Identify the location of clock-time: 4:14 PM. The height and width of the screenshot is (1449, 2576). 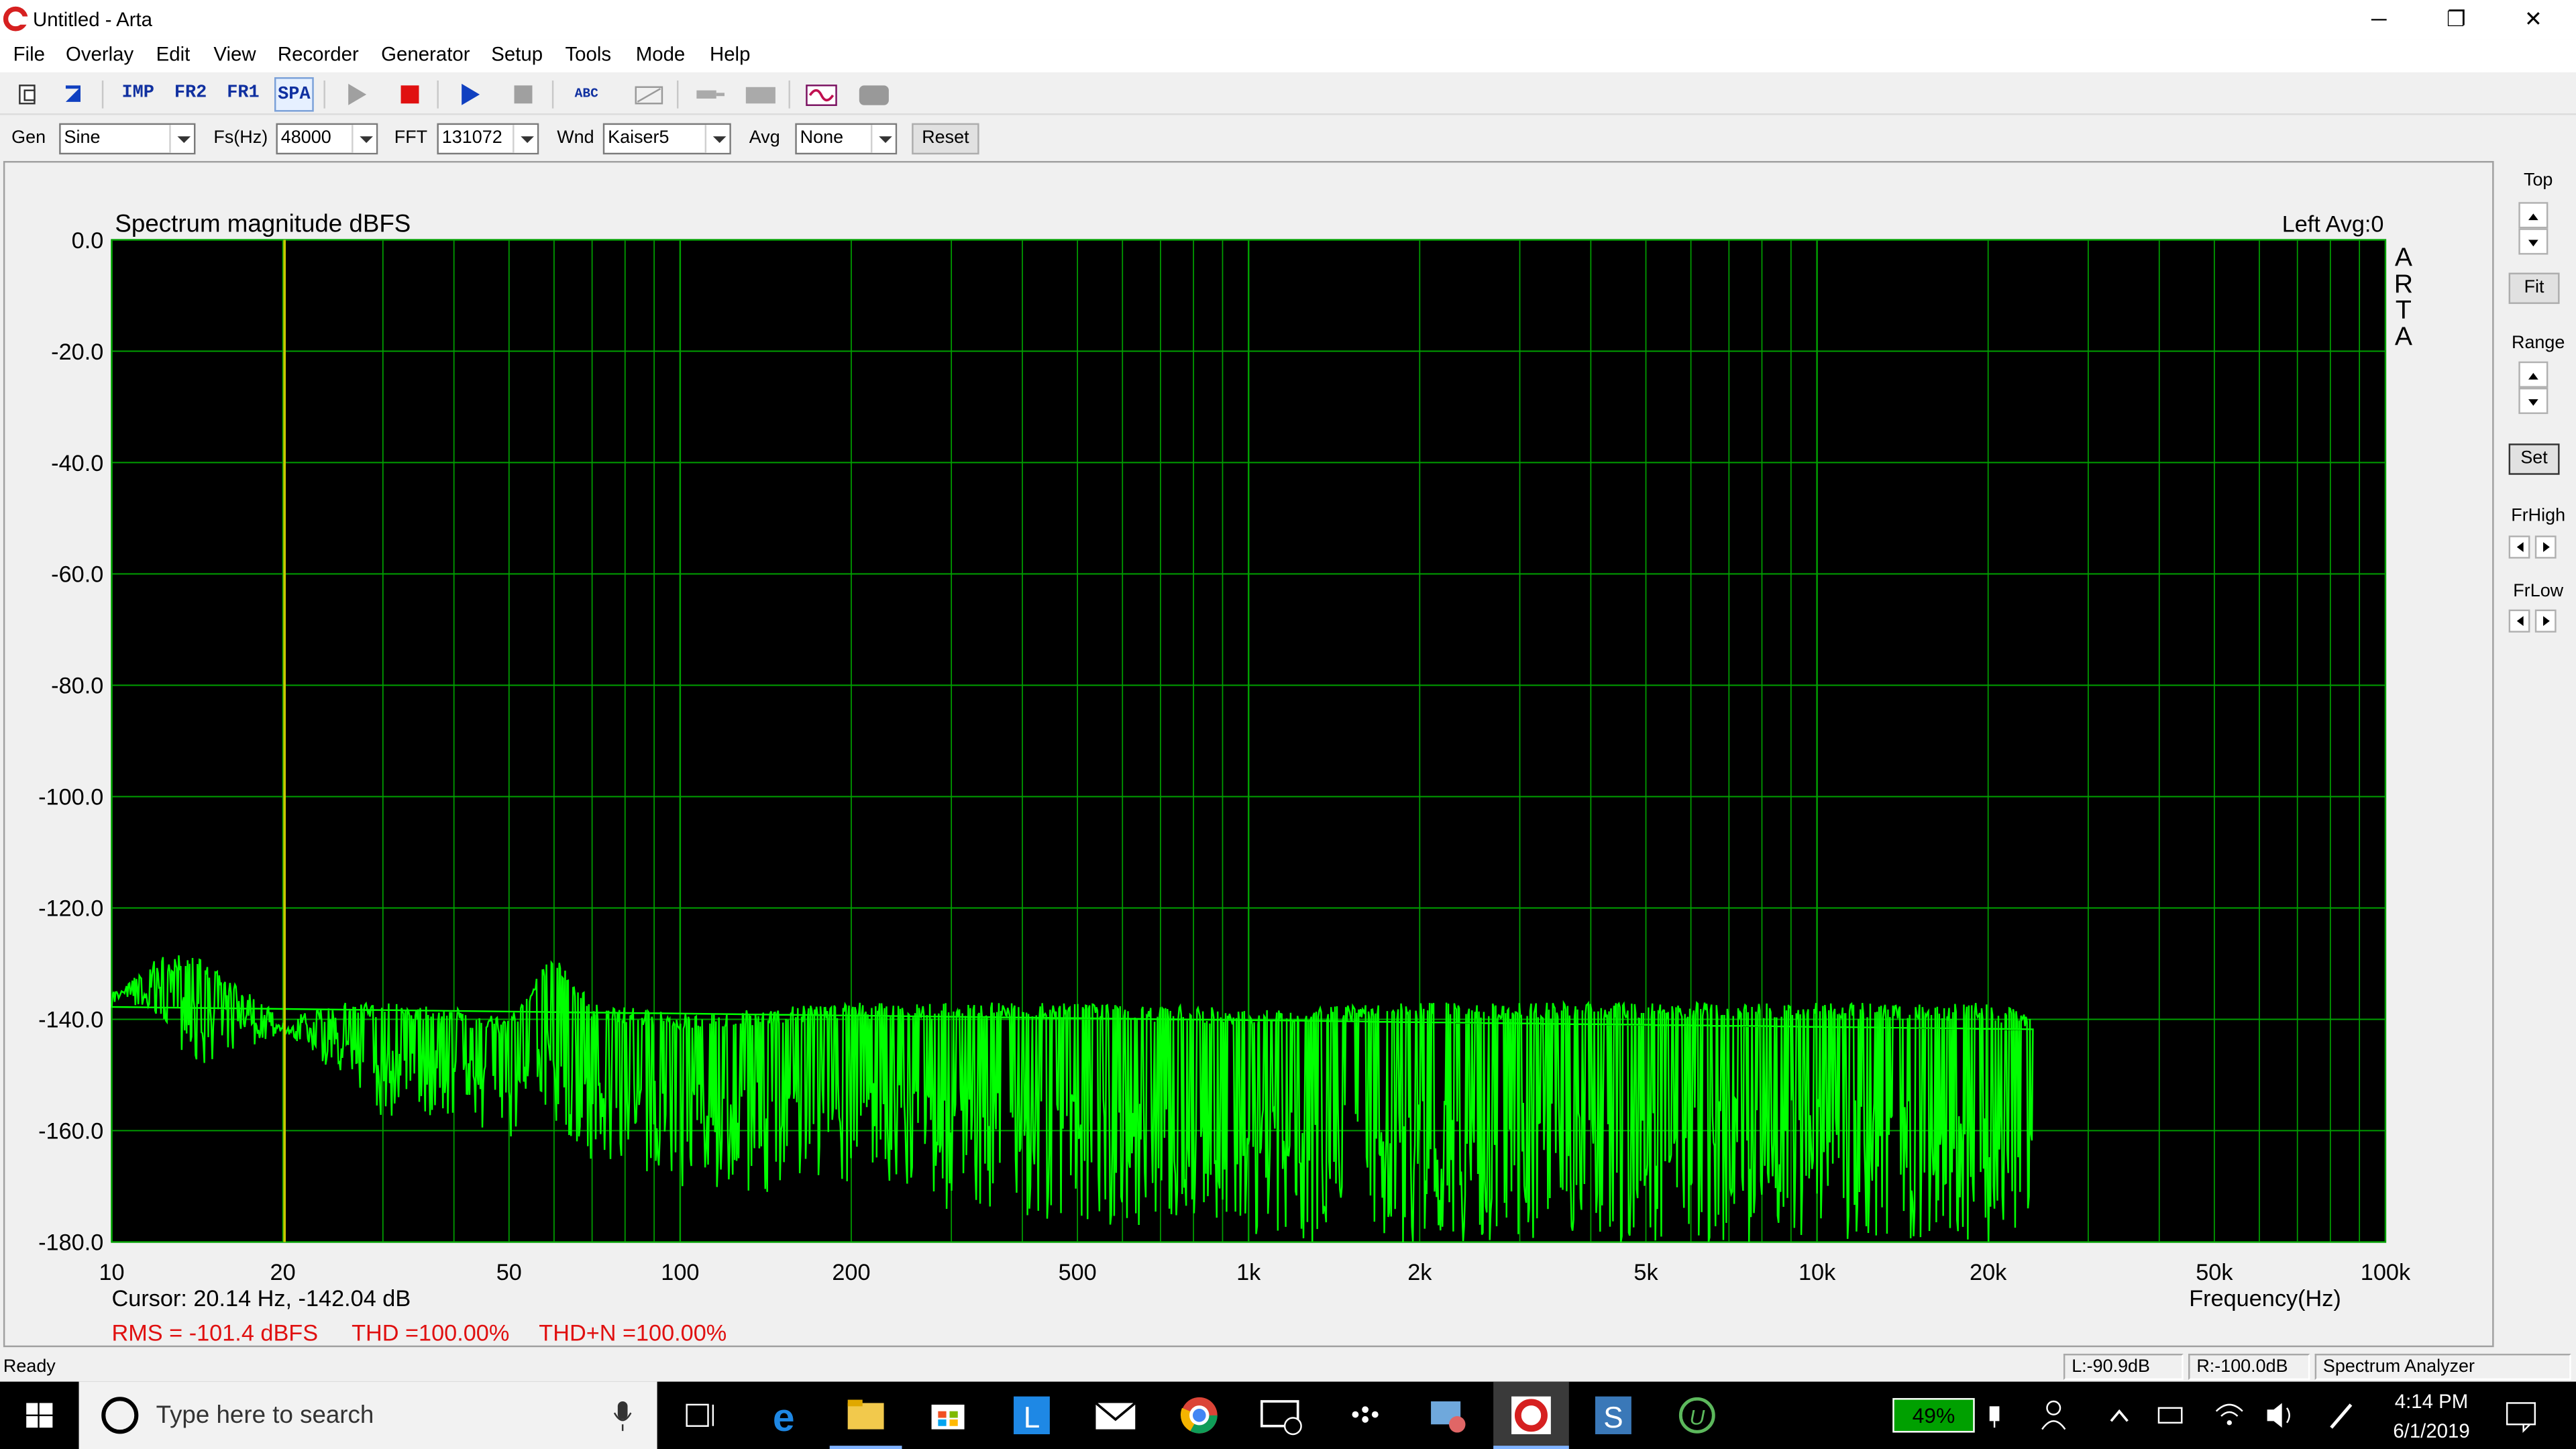
(2431, 1401).